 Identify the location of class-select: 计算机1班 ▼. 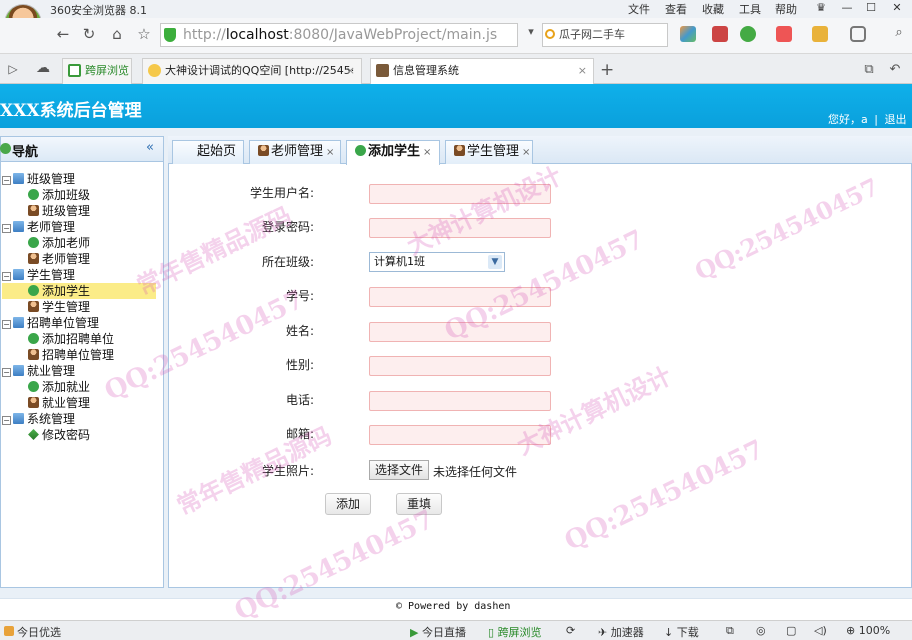
(437, 262).